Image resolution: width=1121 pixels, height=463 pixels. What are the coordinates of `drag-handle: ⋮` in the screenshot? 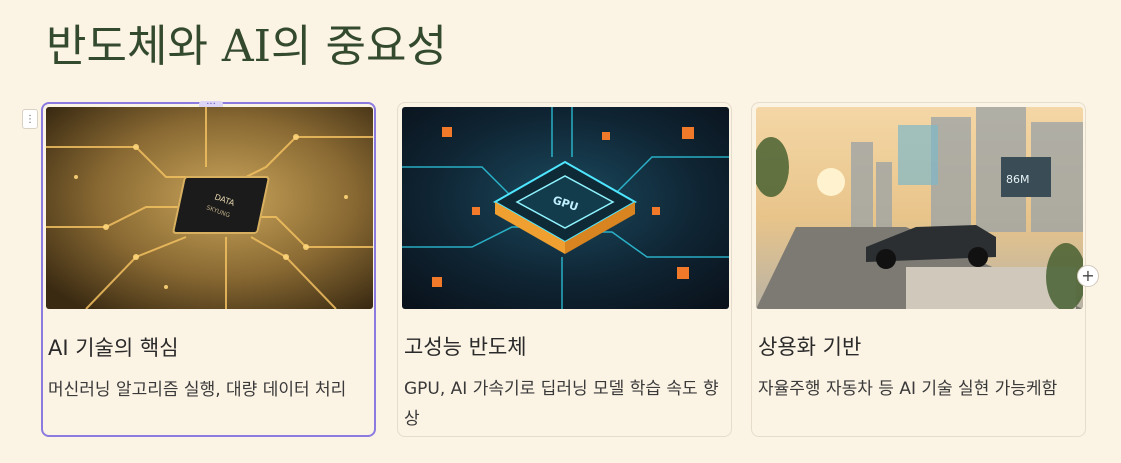 It's located at (30, 119).